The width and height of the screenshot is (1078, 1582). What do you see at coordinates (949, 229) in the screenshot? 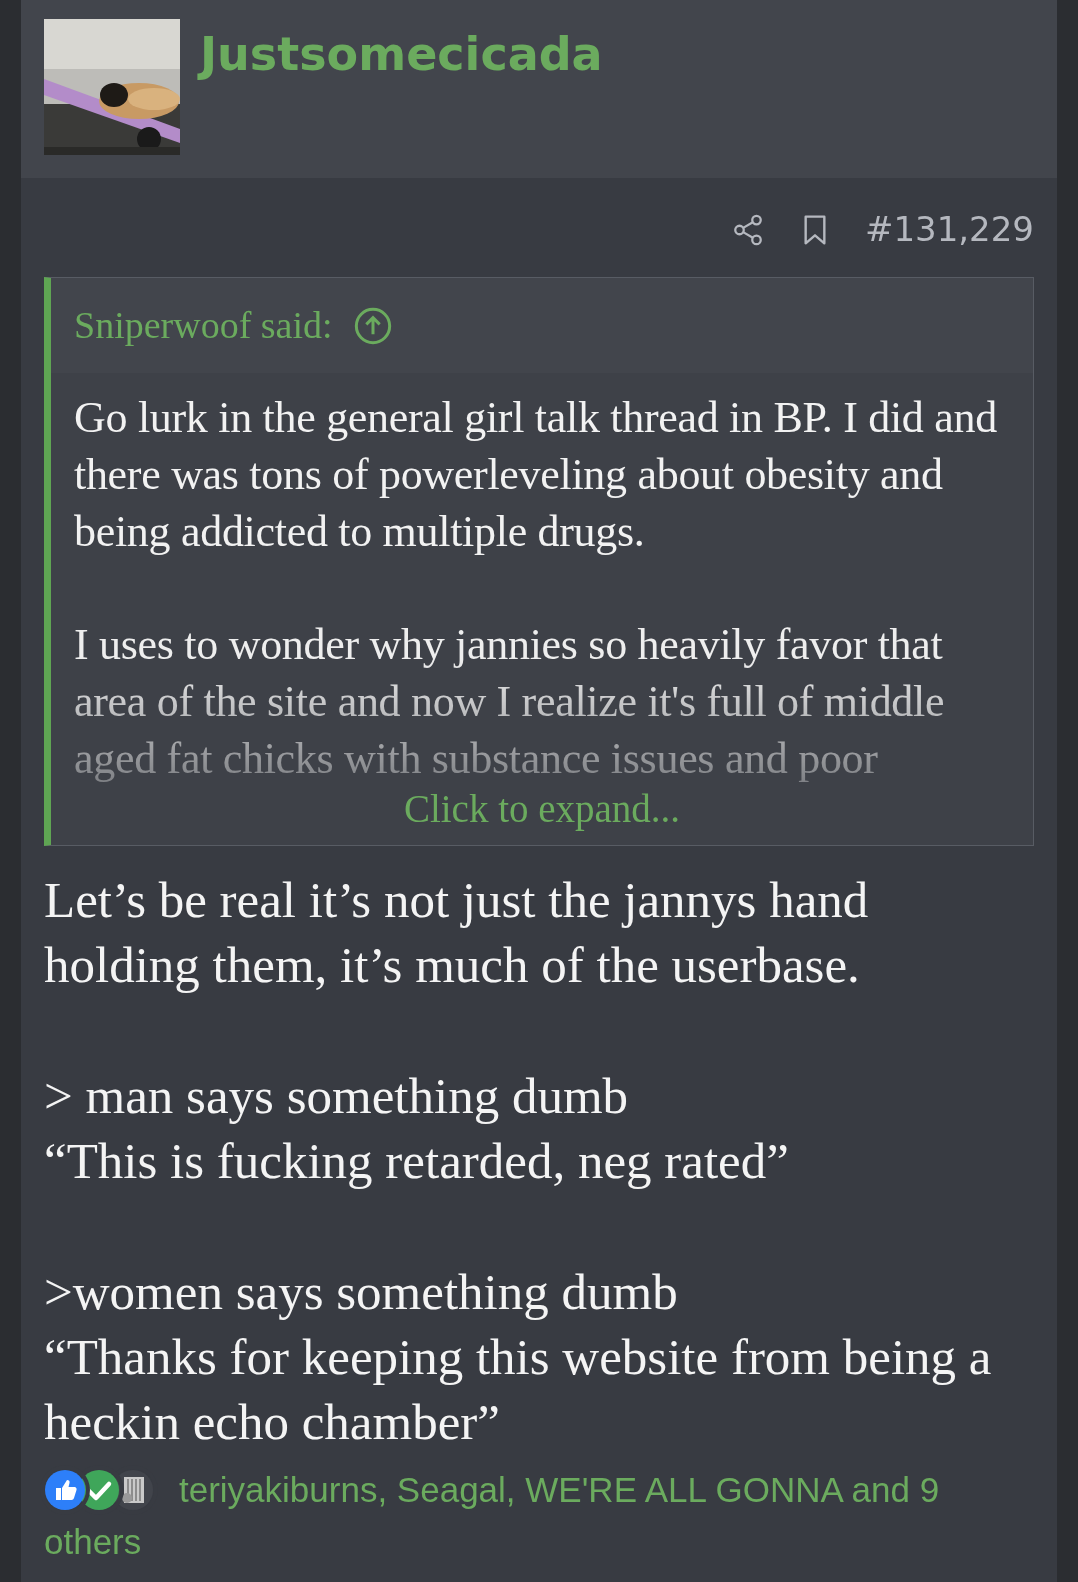
I see `post-number: #131,229` at bounding box center [949, 229].